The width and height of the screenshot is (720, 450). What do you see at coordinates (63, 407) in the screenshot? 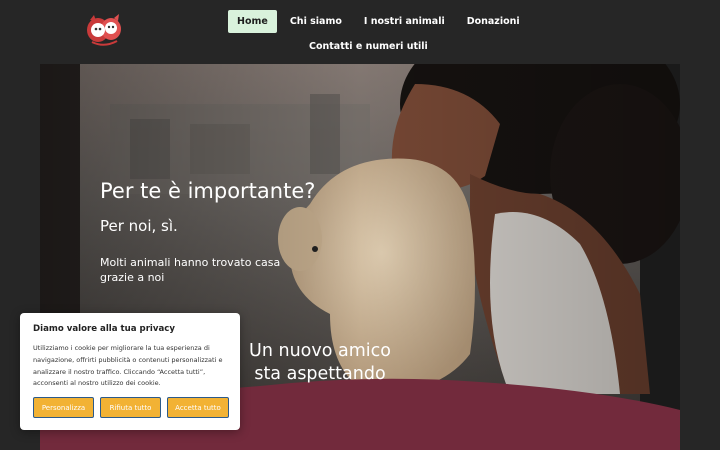
I see `customize-button: Personalizza` at bounding box center [63, 407].